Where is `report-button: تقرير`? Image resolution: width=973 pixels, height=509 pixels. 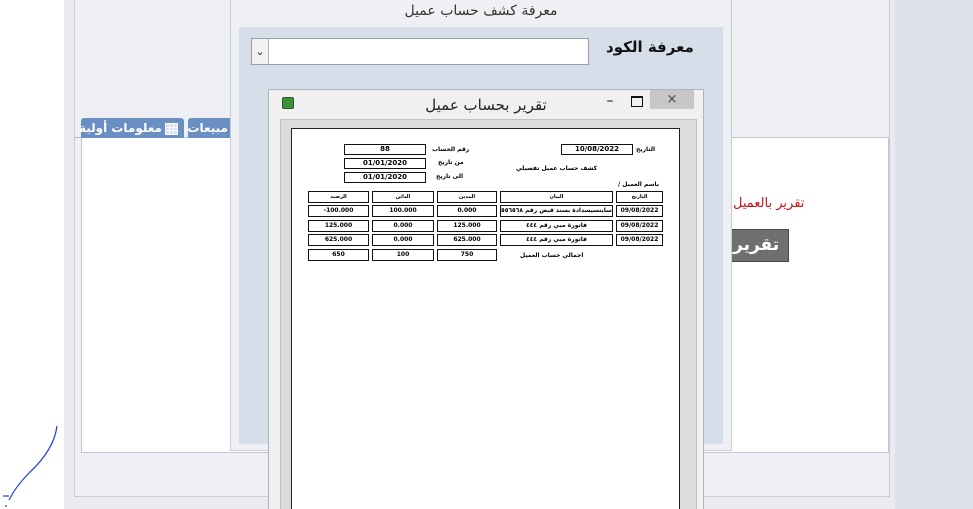 report-button: تقرير is located at coordinates (755, 245).